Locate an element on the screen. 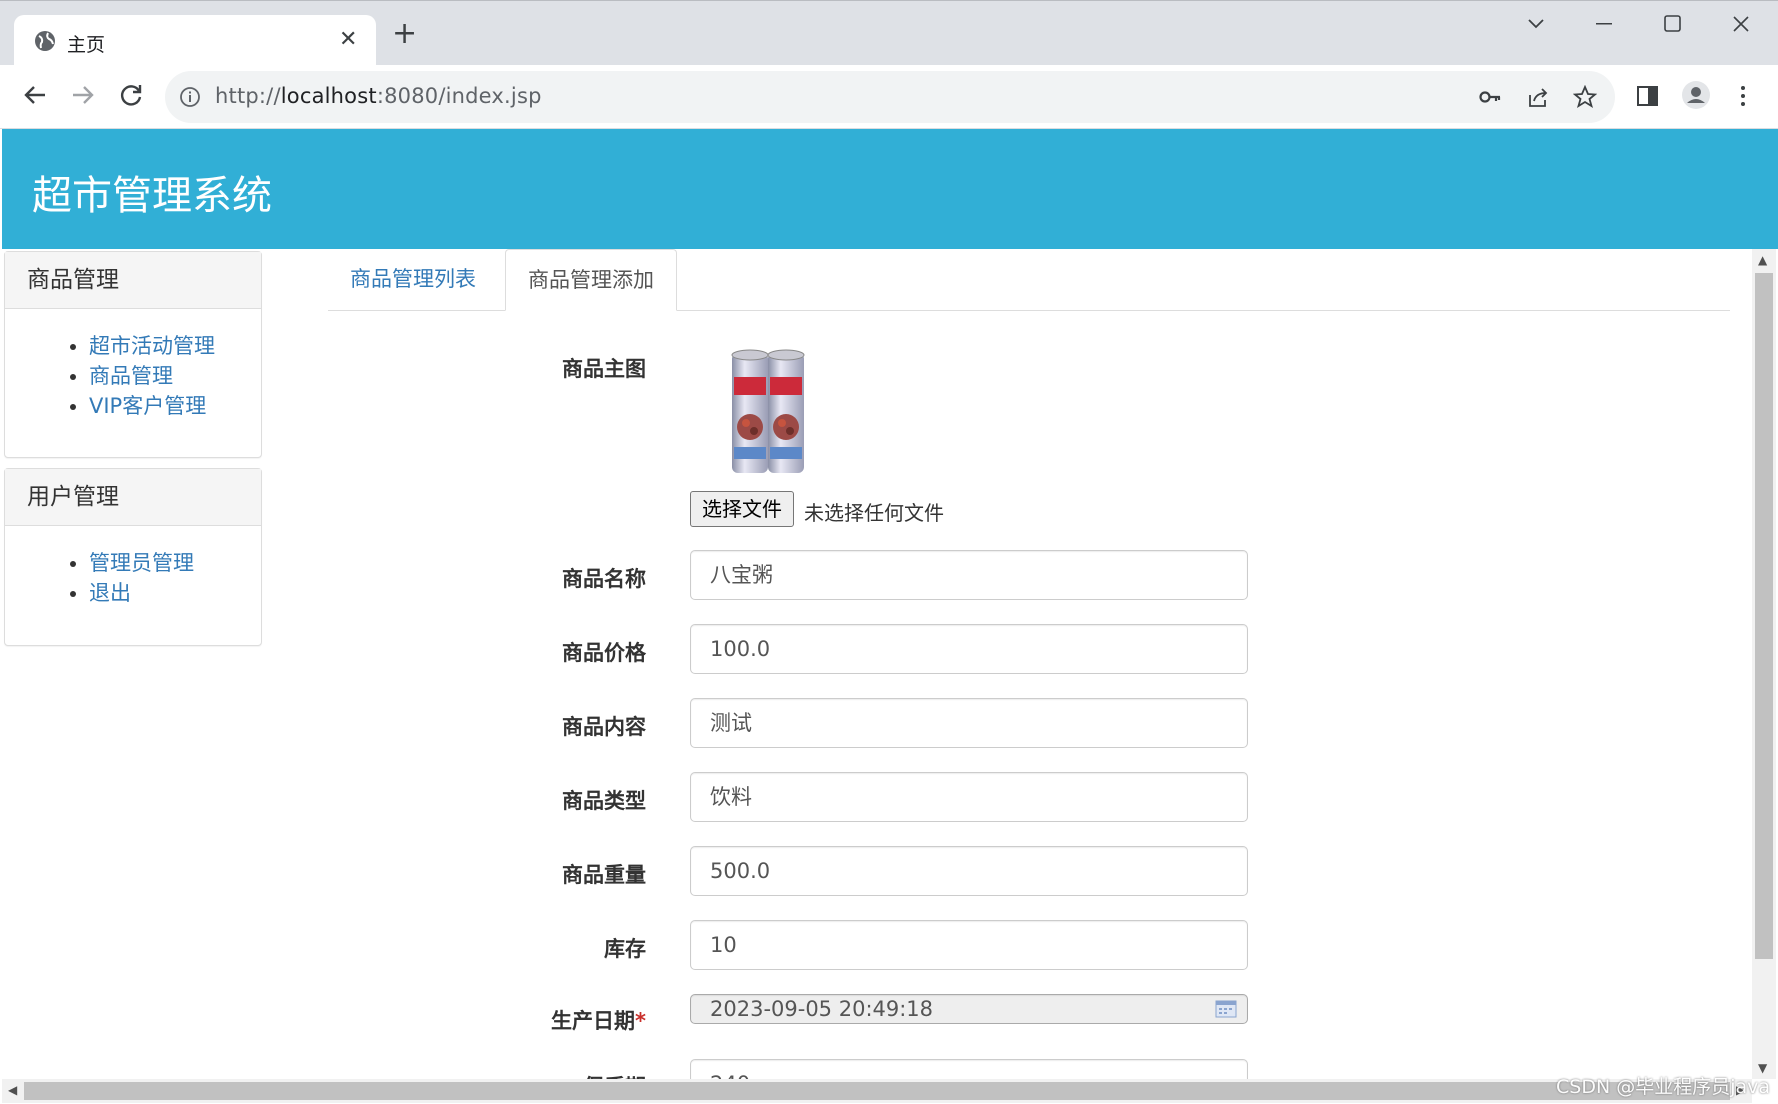  sidebar-item-activity: 超市活动管理 is located at coordinates (175, 346).